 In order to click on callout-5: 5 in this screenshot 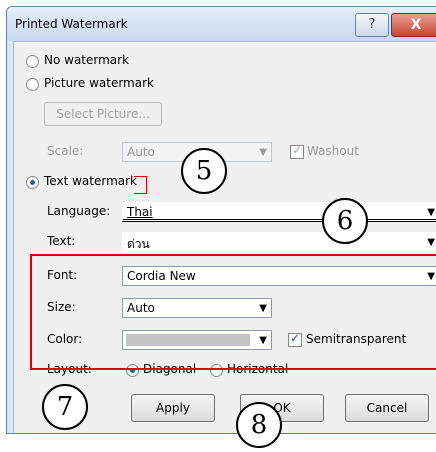, I will do `click(204, 171)`.